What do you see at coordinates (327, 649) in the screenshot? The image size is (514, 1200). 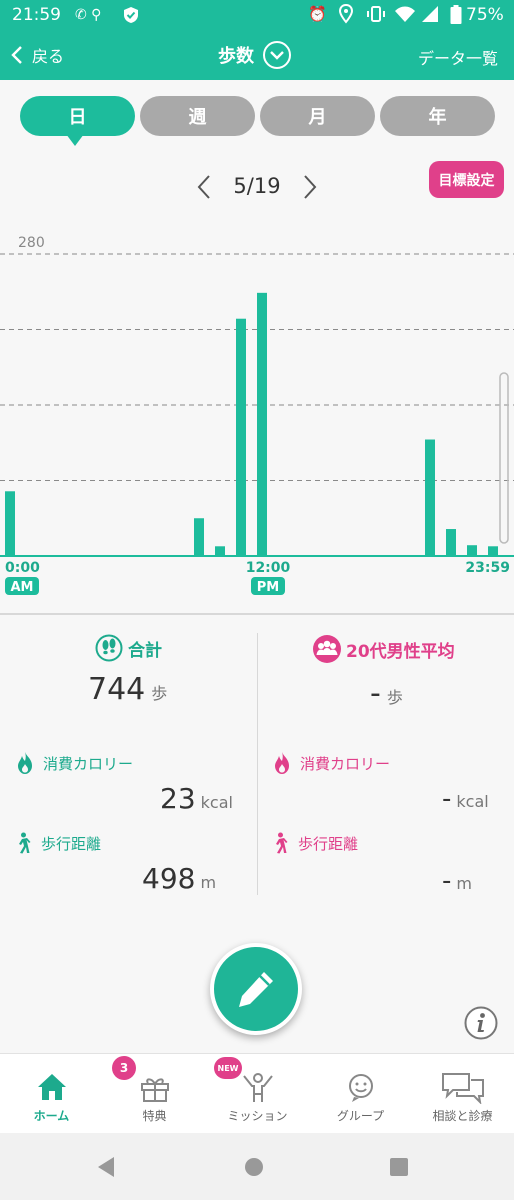 I see `group-people-icon` at bounding box center [327, 649].